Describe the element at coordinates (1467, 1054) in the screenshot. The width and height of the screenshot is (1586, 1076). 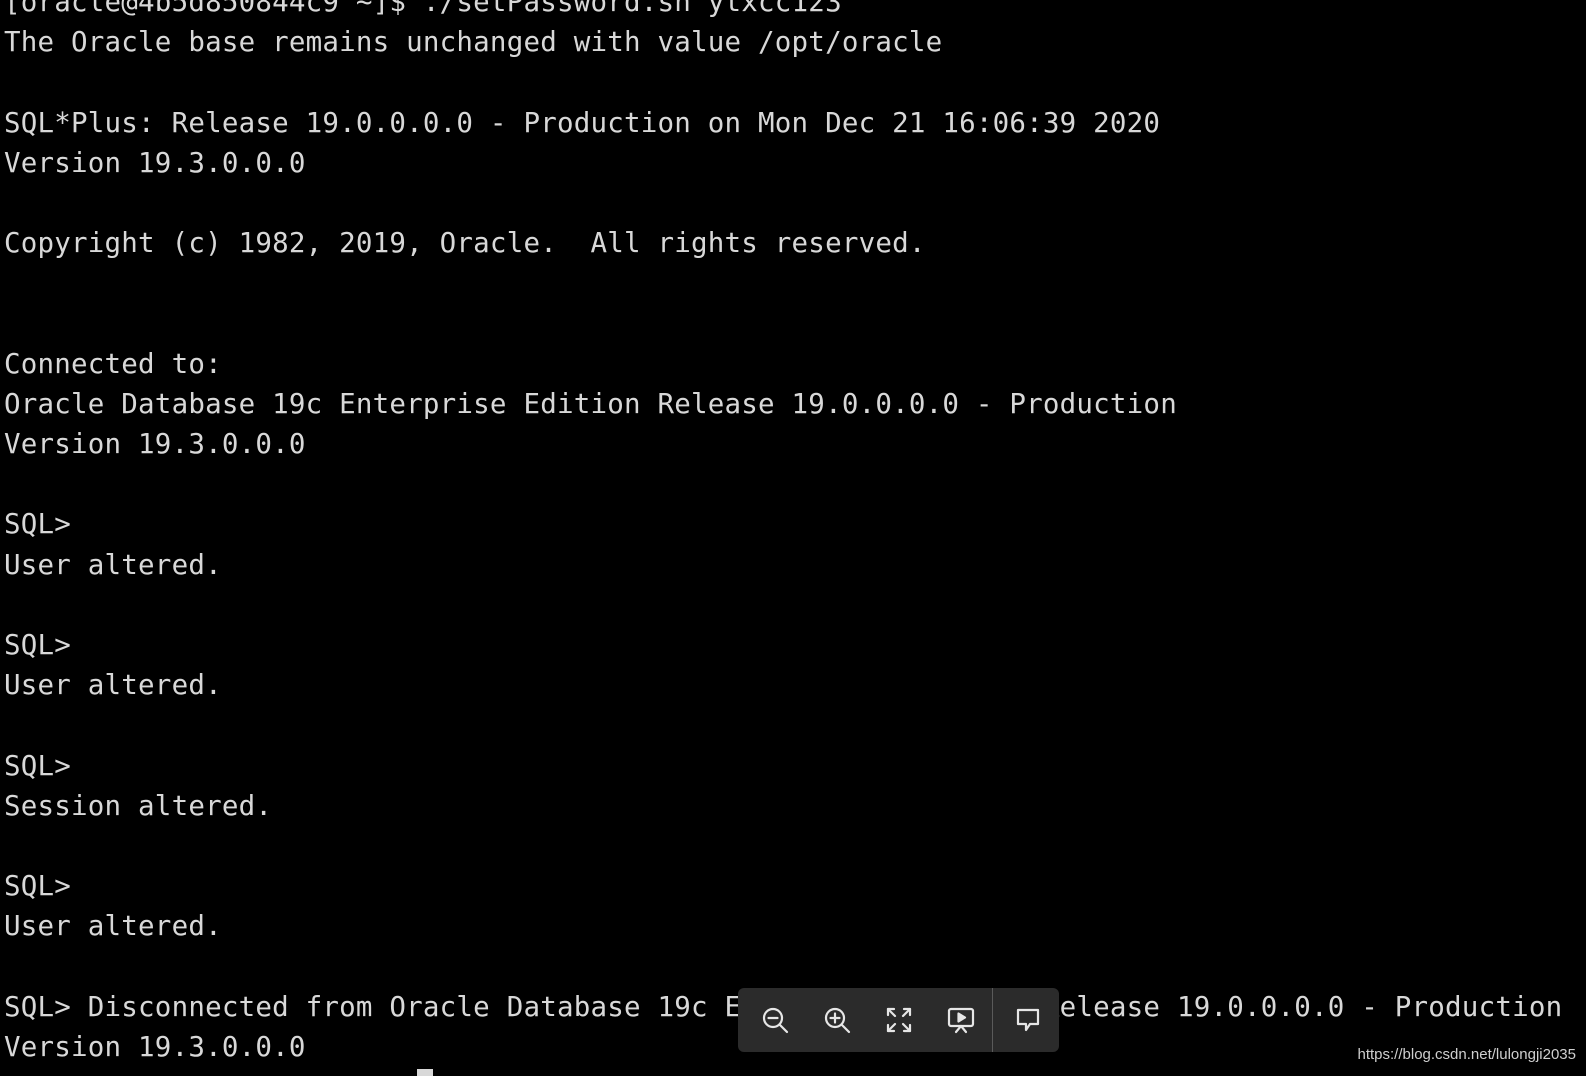
I see `watermark-url: https://blog.csdn.net/lulongji2035` at that location.